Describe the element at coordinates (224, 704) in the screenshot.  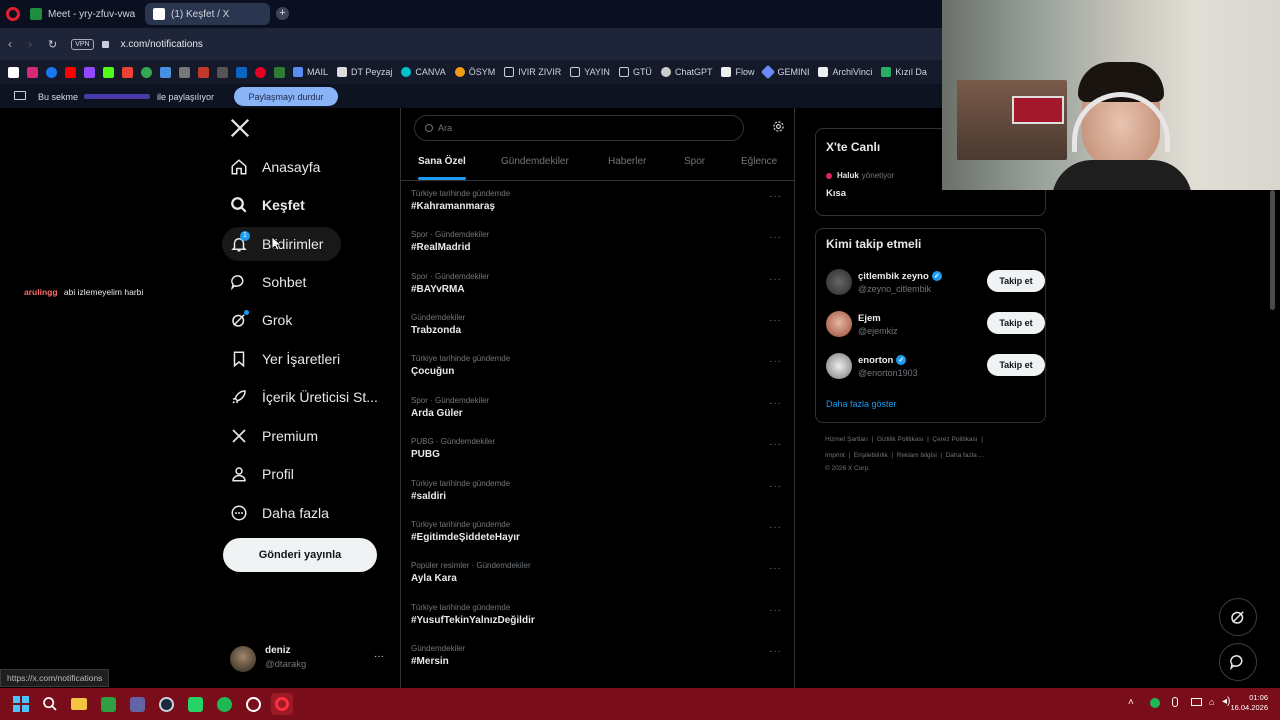
I see `spotify-icon` at that location.